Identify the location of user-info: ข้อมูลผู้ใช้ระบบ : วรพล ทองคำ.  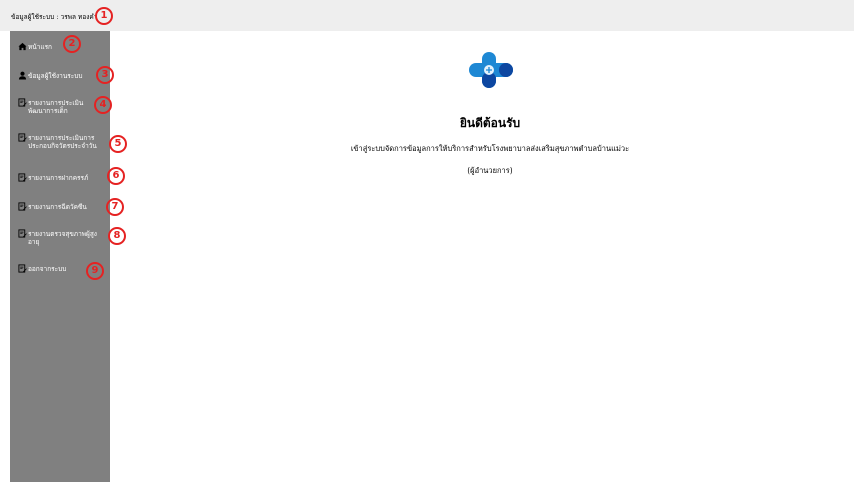
(54, 17).